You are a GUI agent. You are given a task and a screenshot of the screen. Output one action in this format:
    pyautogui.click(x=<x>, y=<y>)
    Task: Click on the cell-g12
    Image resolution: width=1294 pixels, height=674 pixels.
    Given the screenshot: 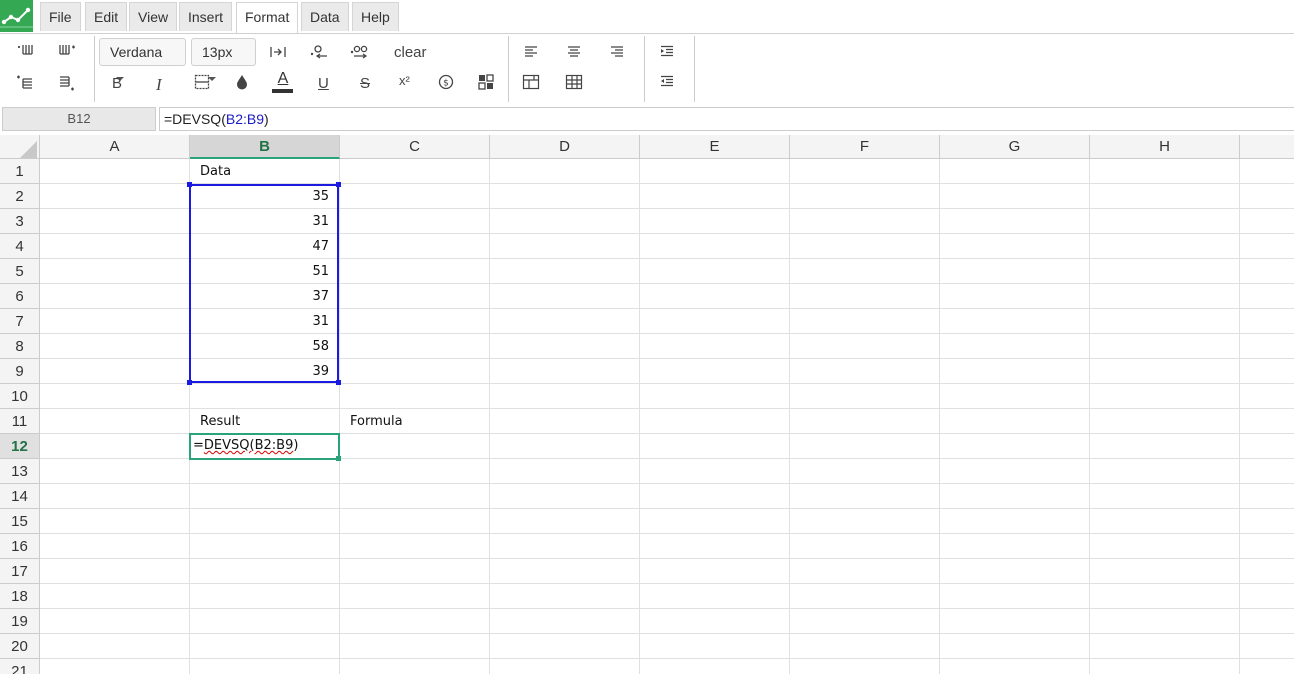 What is the action you would take?
    pyautogui.click(x=1015, y=446)
    